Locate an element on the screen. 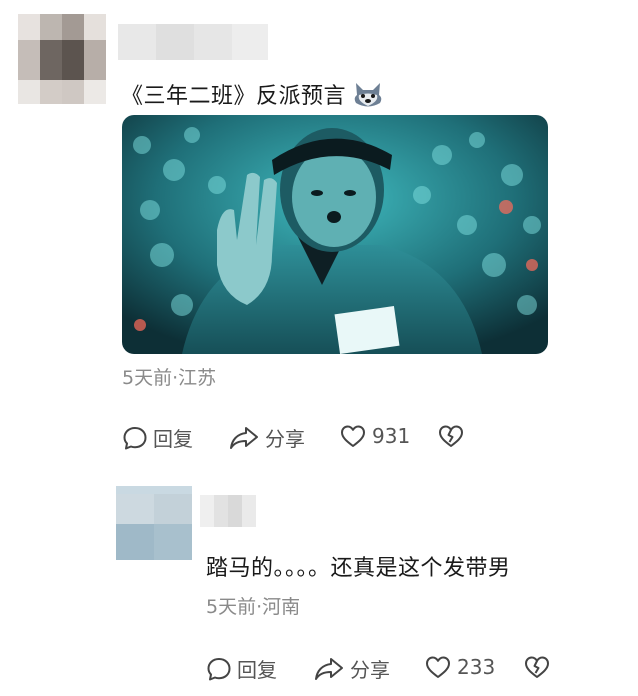 The width and height of the screenshot is (638, 696). like-count: 233 is located at coordinates (476, 667).